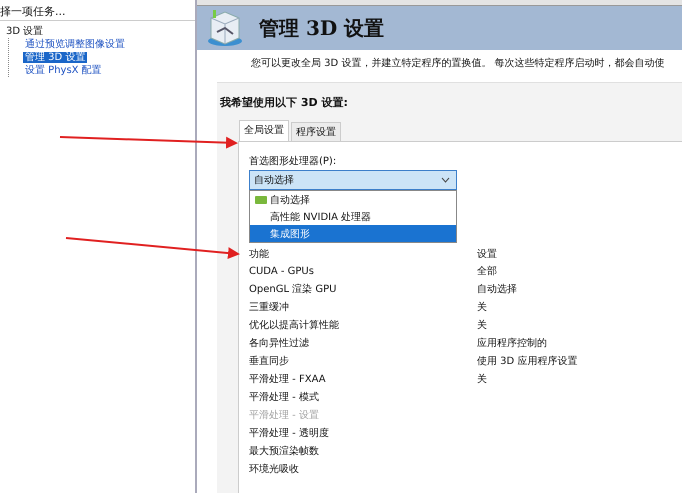 Image resolution: width=682 pixels, height=493 pixels. I want to click on tree-item: 设置 PhysX 配置, so click(63, 70).